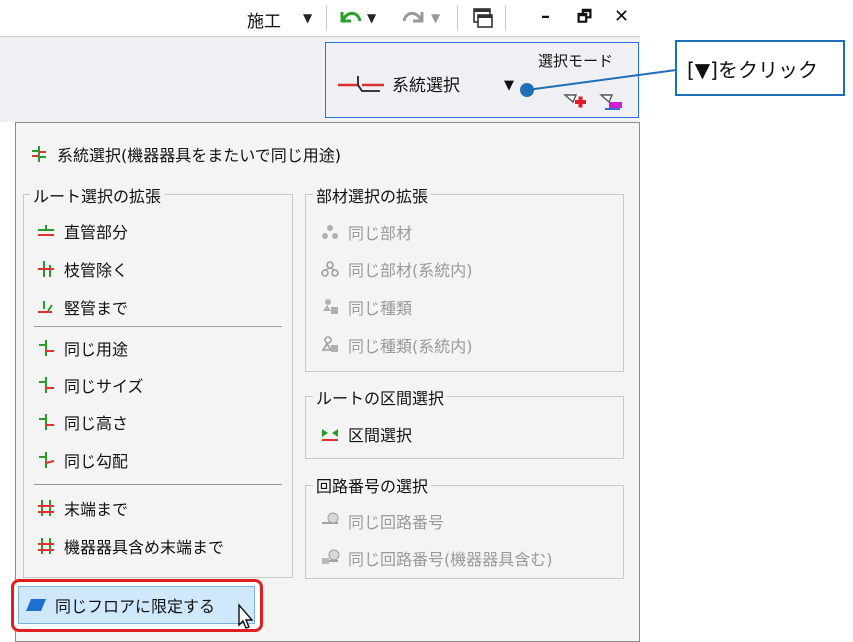 The image size is (853, 642). What do you see at coordinates (144, 547) in the screenshot?
I see `menu-item-label: 機器器具含め末端まで` at bounding box center [144, 547].